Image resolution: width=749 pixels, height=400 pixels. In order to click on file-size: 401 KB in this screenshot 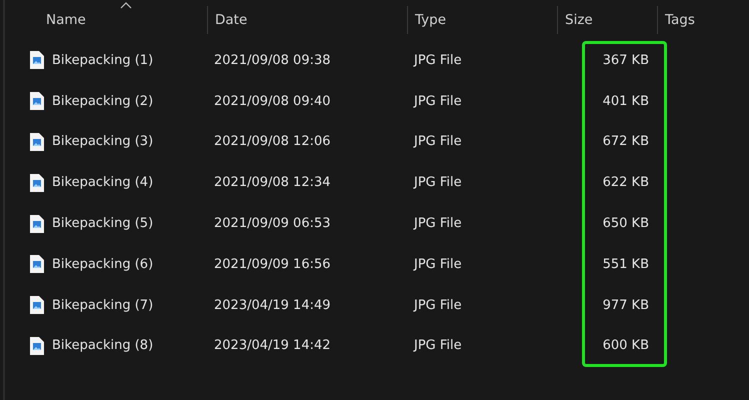, I will do `click(626, 101)`.